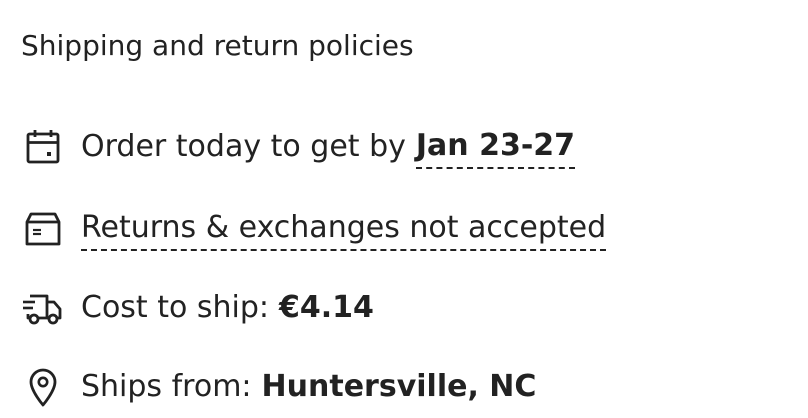  What do you see at coordinates (399, 386) in the screenshot?
I see `ships-from-location: Huntersville, NC` at bounding box center [399, 386].